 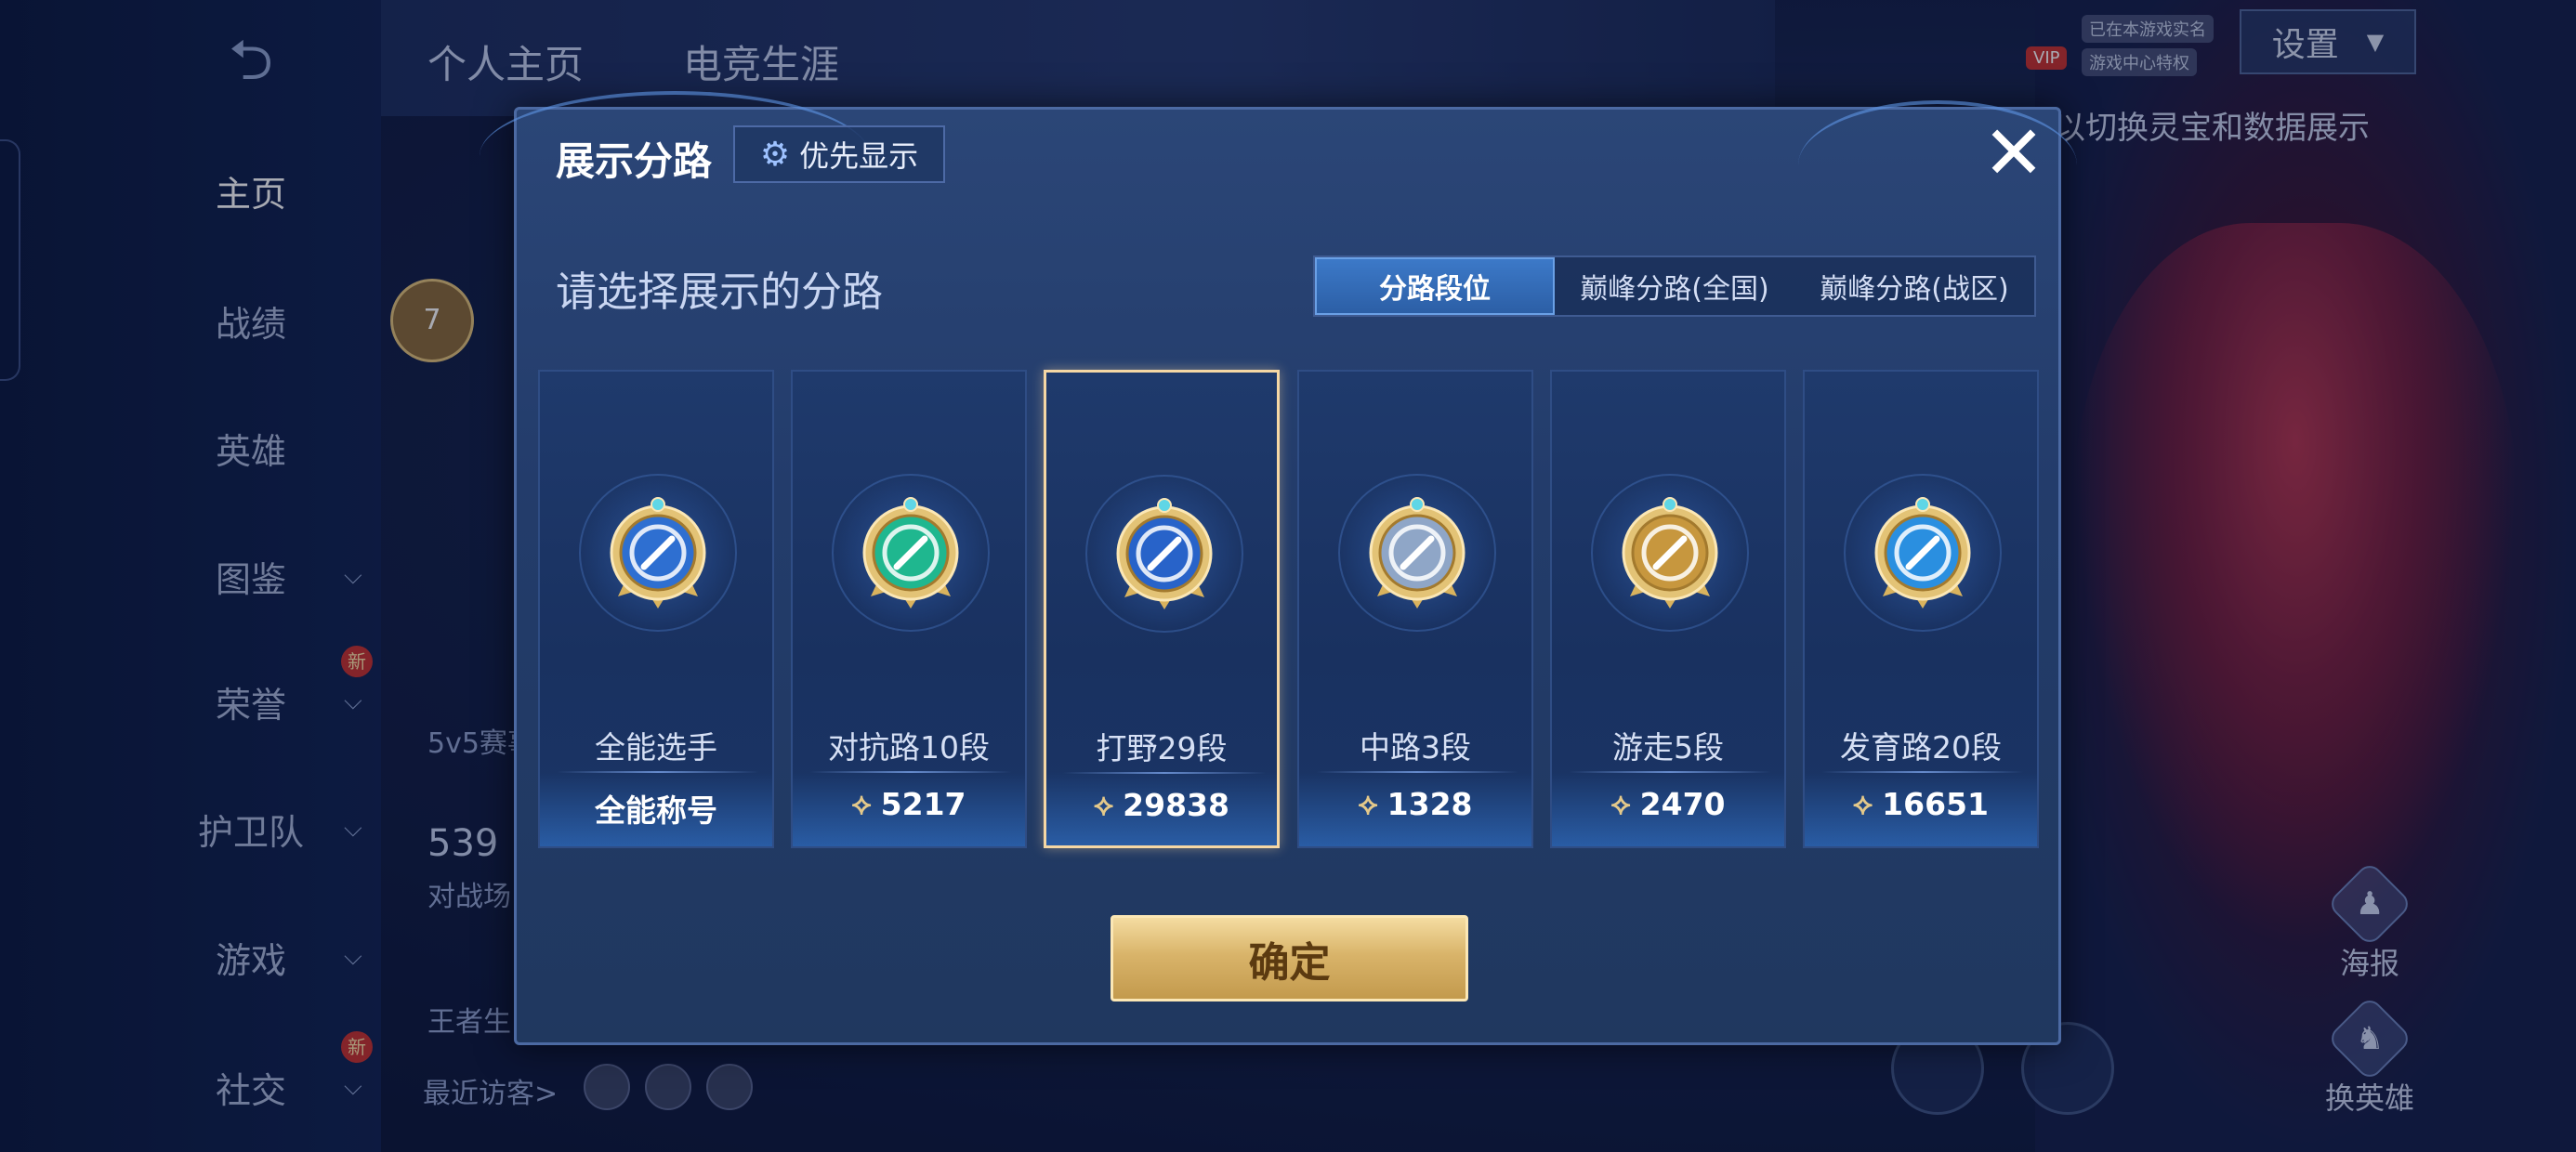 I want to click on priority-display-label: 优先显示, so click(x=859, y=156).